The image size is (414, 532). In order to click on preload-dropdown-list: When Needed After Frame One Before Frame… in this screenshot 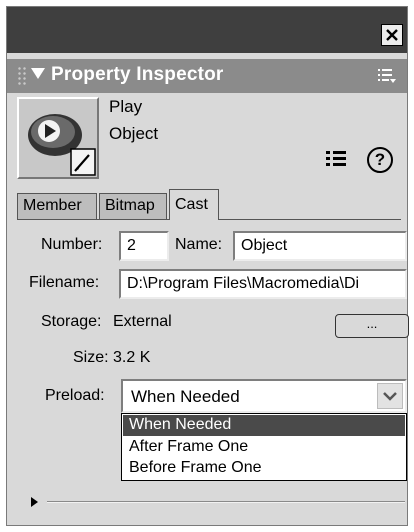, I will do `click(264, 447)`.